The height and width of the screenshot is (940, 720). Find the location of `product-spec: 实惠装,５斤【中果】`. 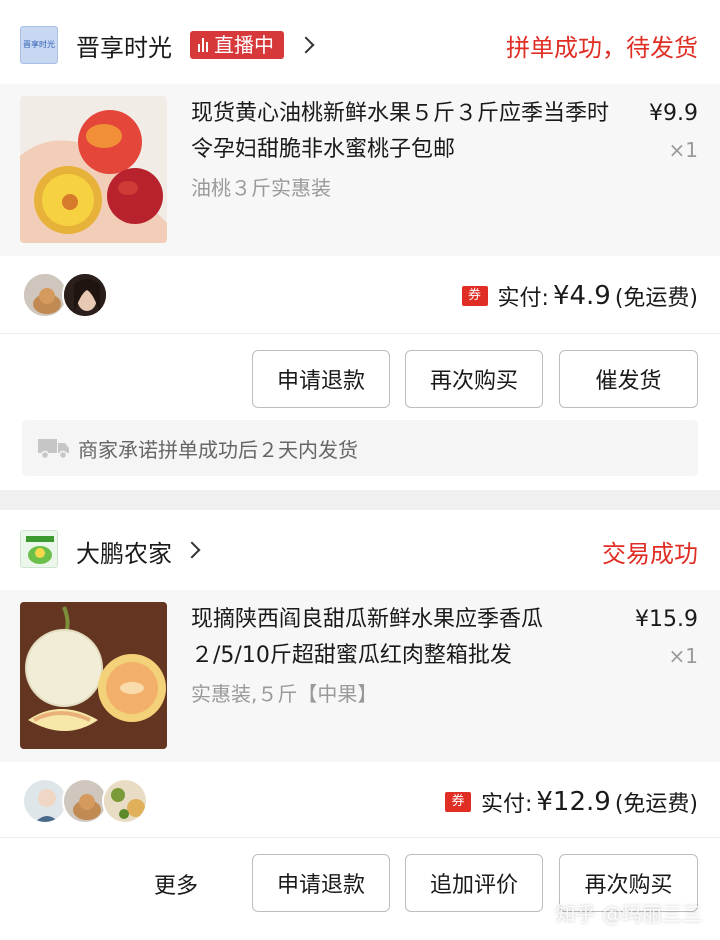

product-spec: 实惠装,５斤【中果】 is located at coordinates (284, 694).